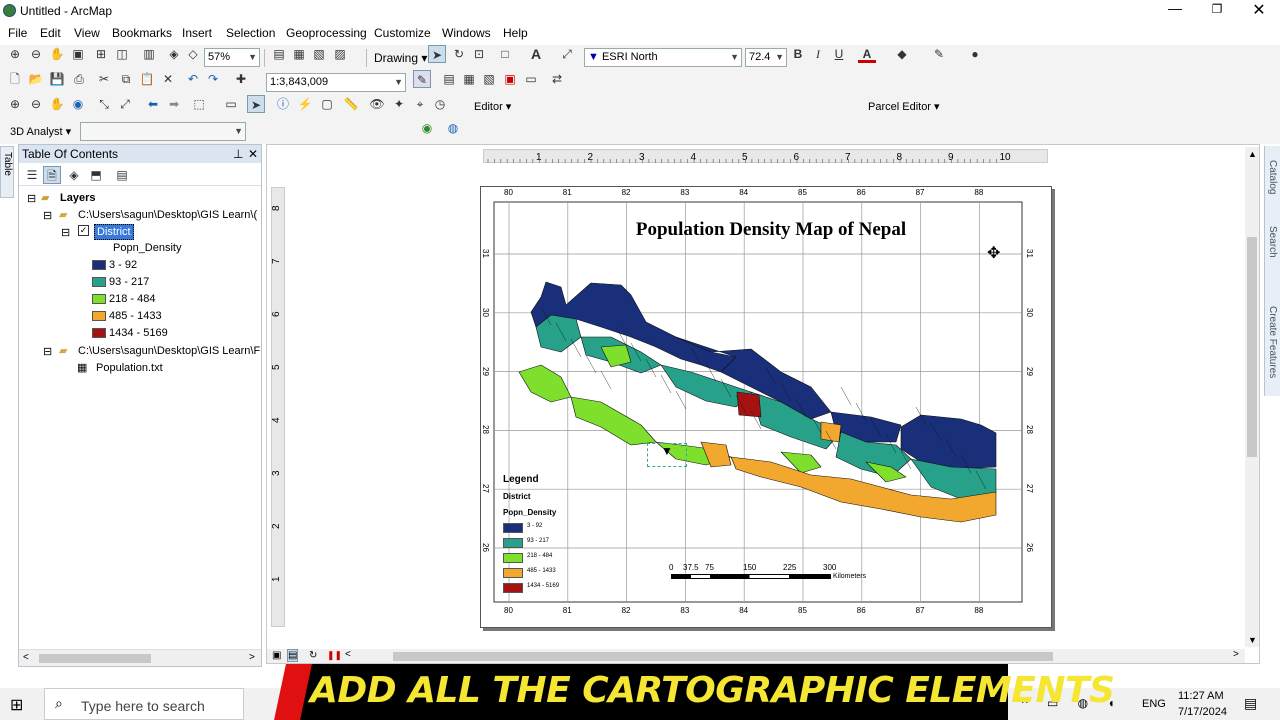 The image size is (1280, 720). What do you see at coordinates (144, 704) in the screenshot?
I see `taskbar-search-box: ⌕ Type here to search` at bounding box center [144, 704].